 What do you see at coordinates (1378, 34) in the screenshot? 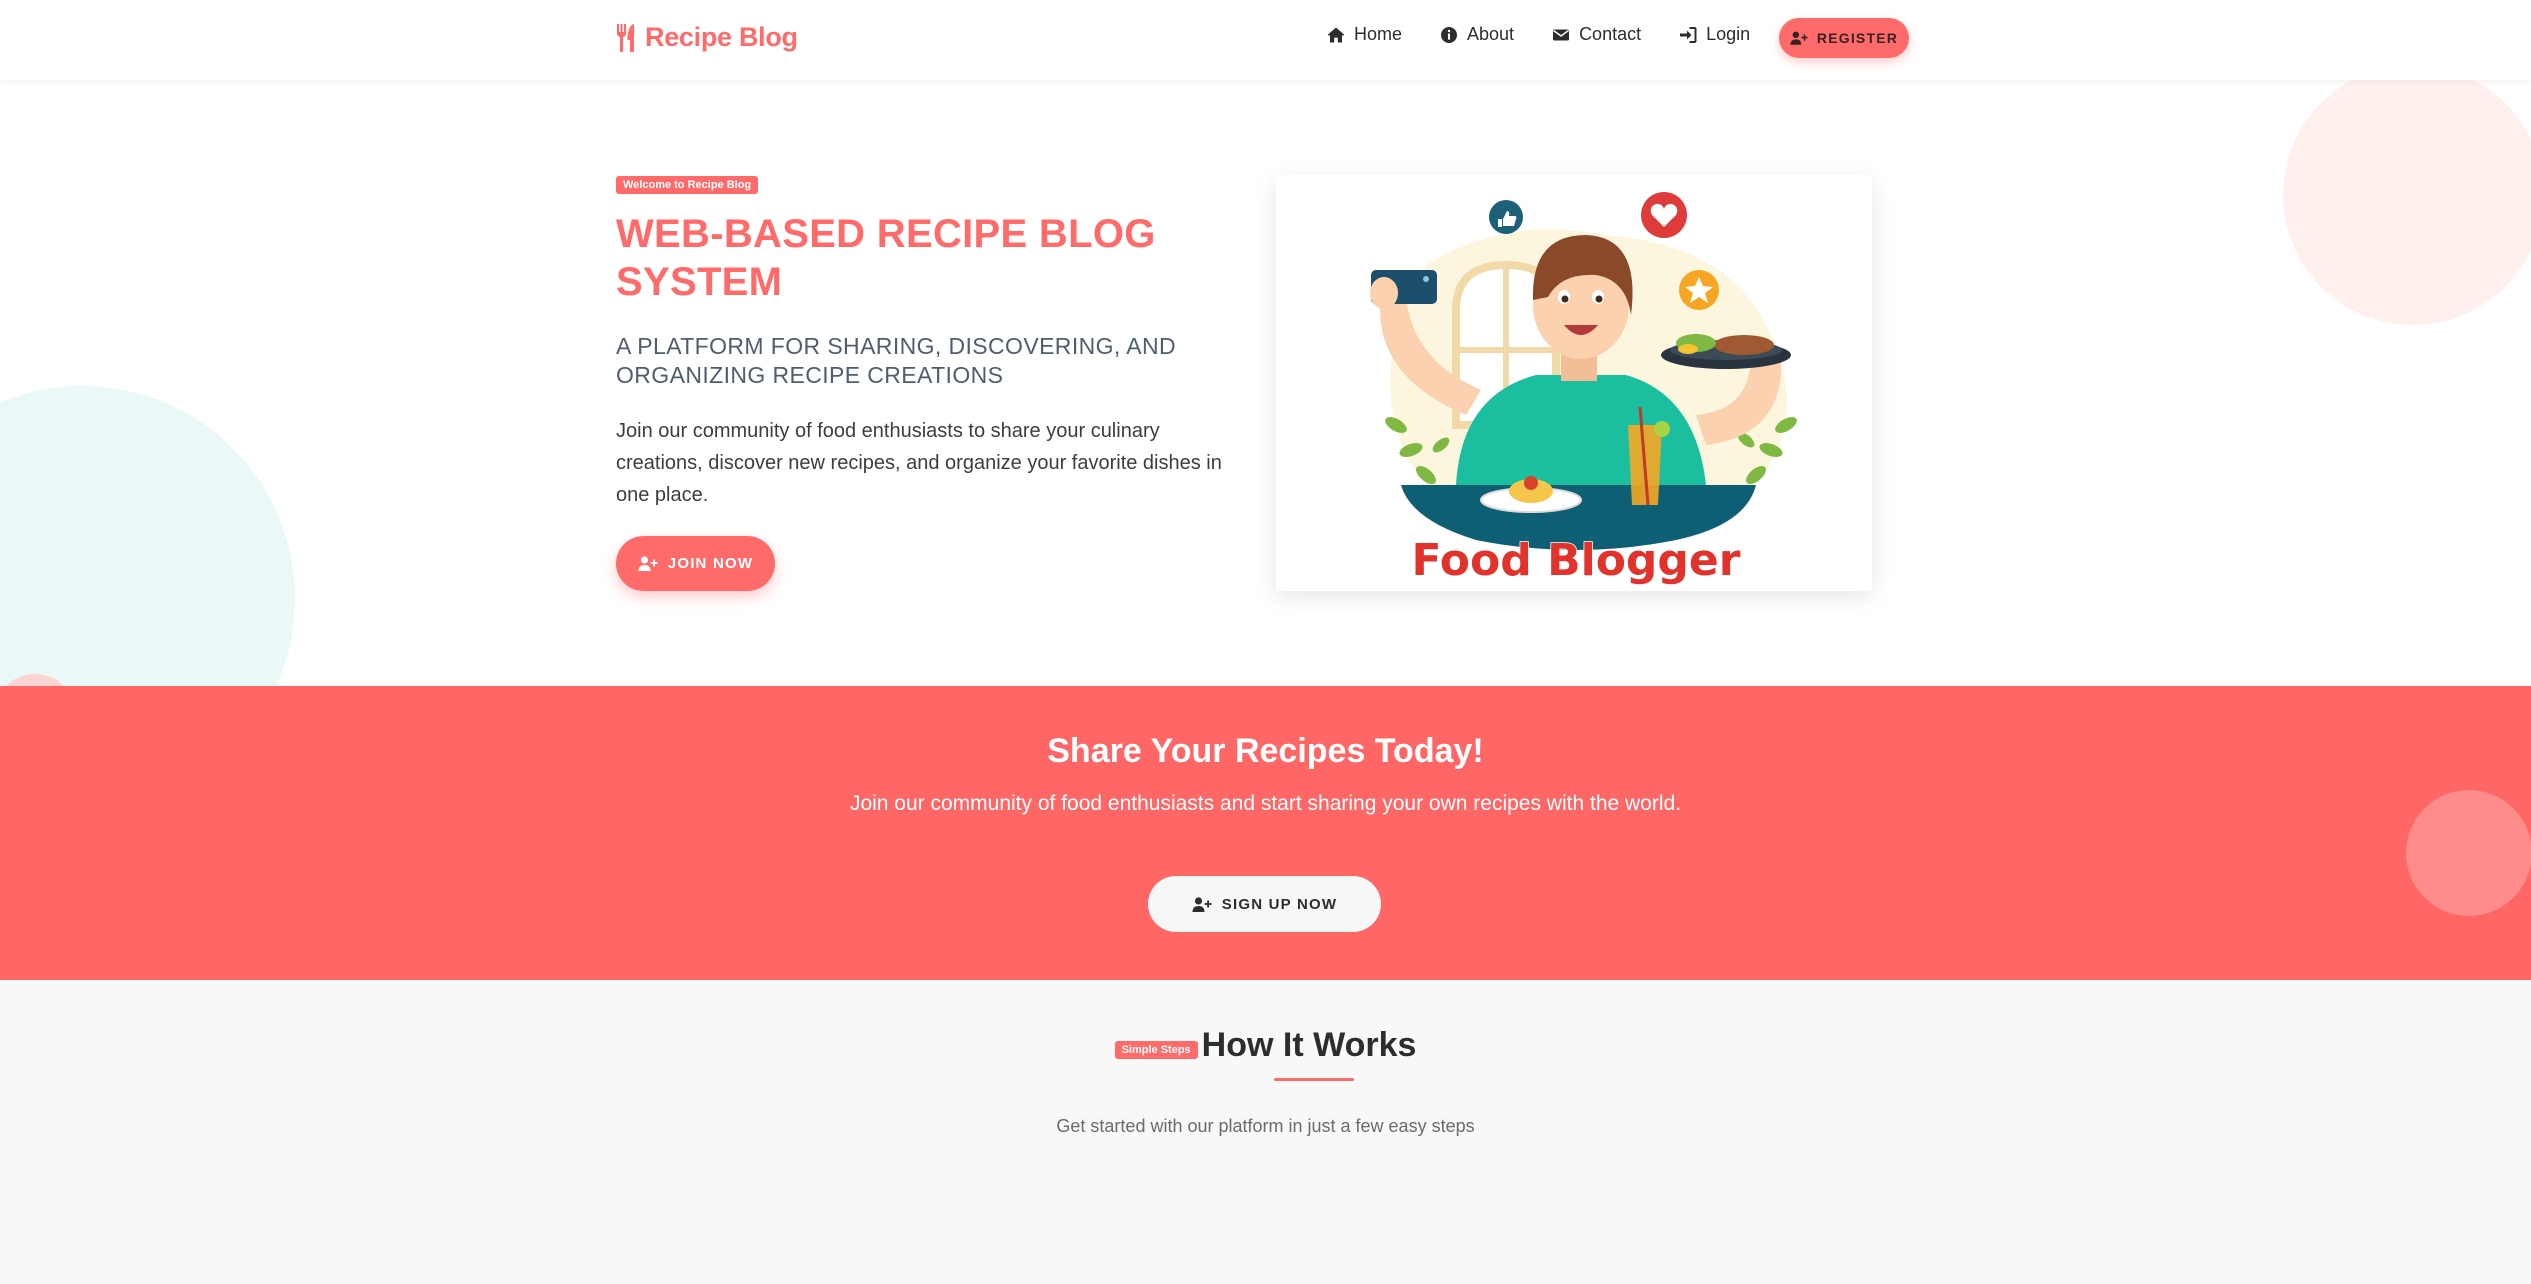
I see `nav-link-home-label: Home` at bounding box center [1378, 34].